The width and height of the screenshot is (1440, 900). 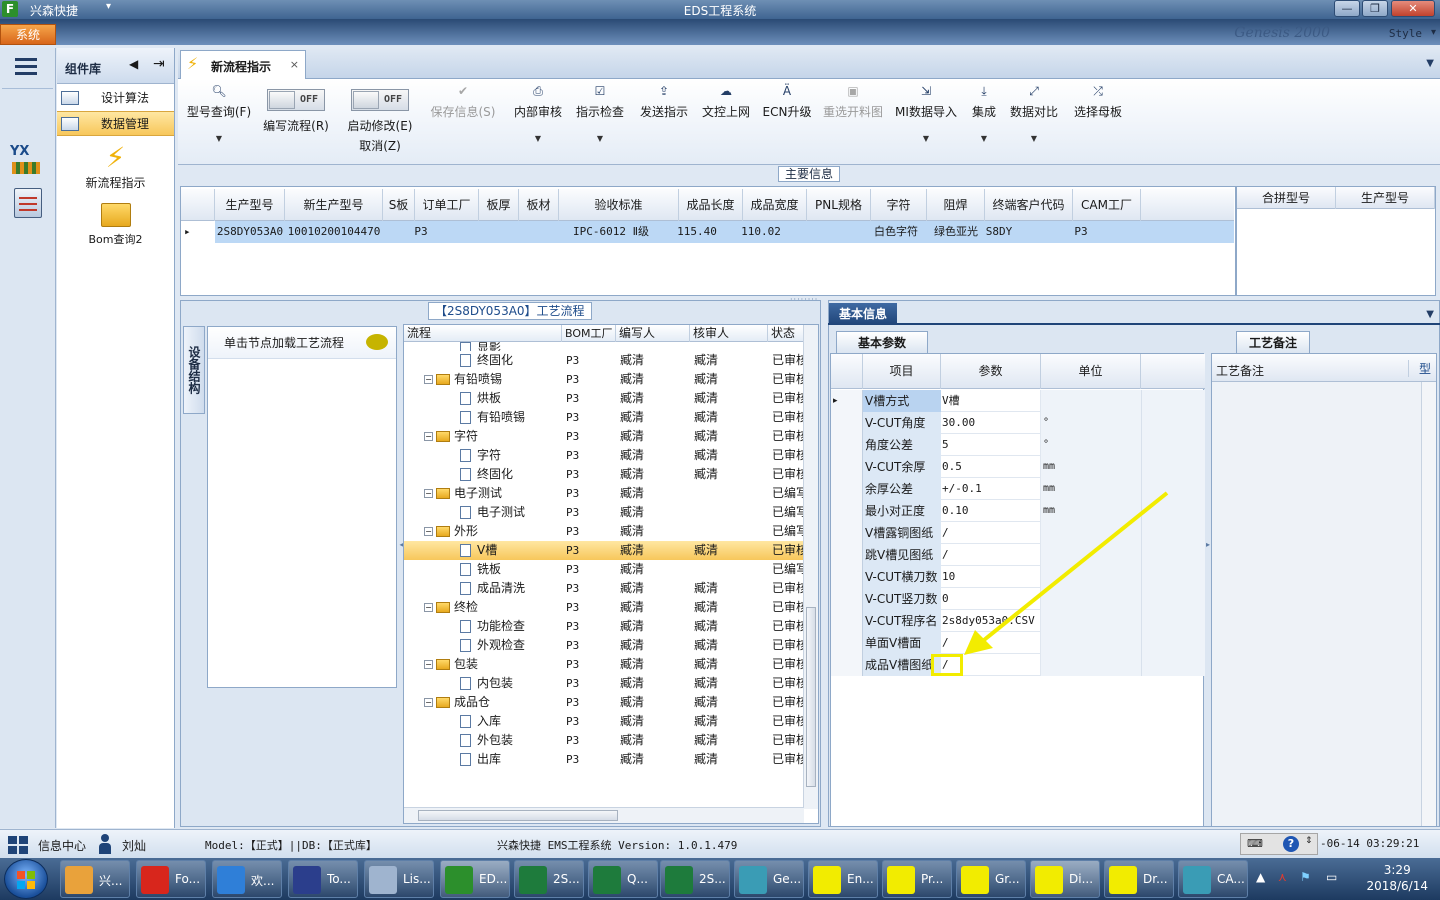 I want to click on column-header: 编写人, so click(x=653, y=333).